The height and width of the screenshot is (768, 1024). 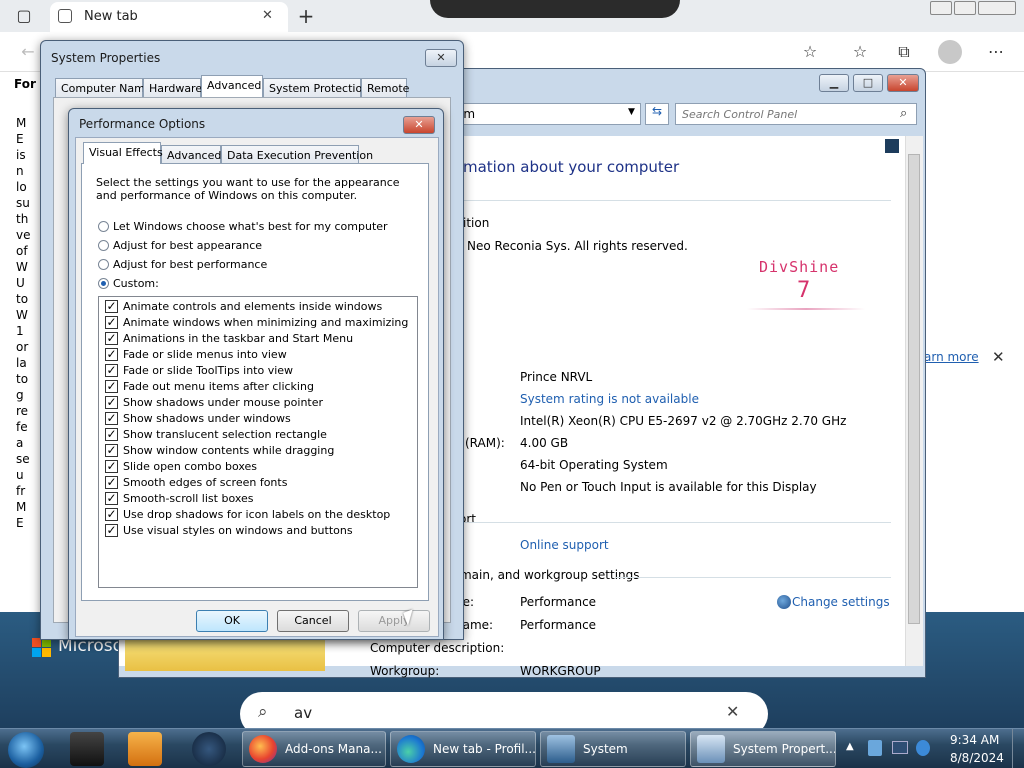 I want to click on cp-scrollbar-thumb, so click(x=914, y=389).